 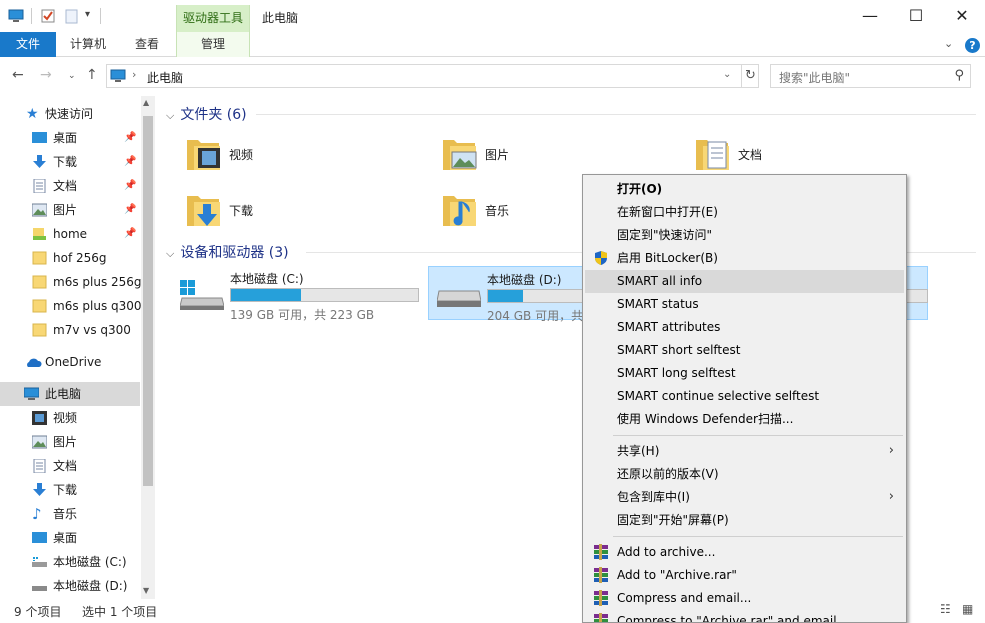 What do you see at coordinates (71, 306) in the screenshot?
I see `sidebar-item-m6s-q300: m6s plus q300` at bounding box center [71, 306].